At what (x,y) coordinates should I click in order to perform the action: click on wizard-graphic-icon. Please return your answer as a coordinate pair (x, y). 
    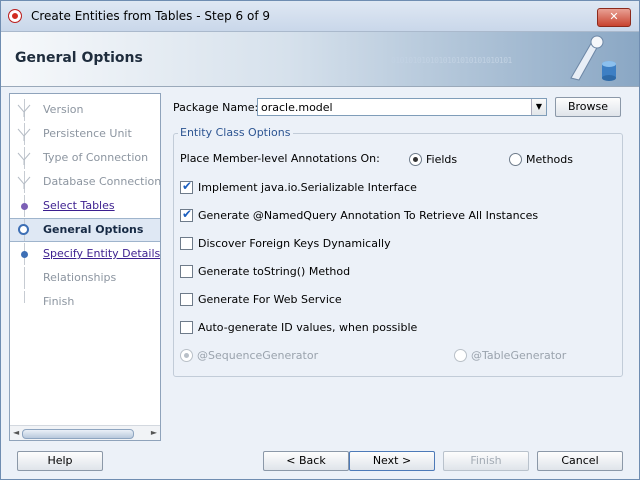
    Looking at the image, I should click on (593, 58).